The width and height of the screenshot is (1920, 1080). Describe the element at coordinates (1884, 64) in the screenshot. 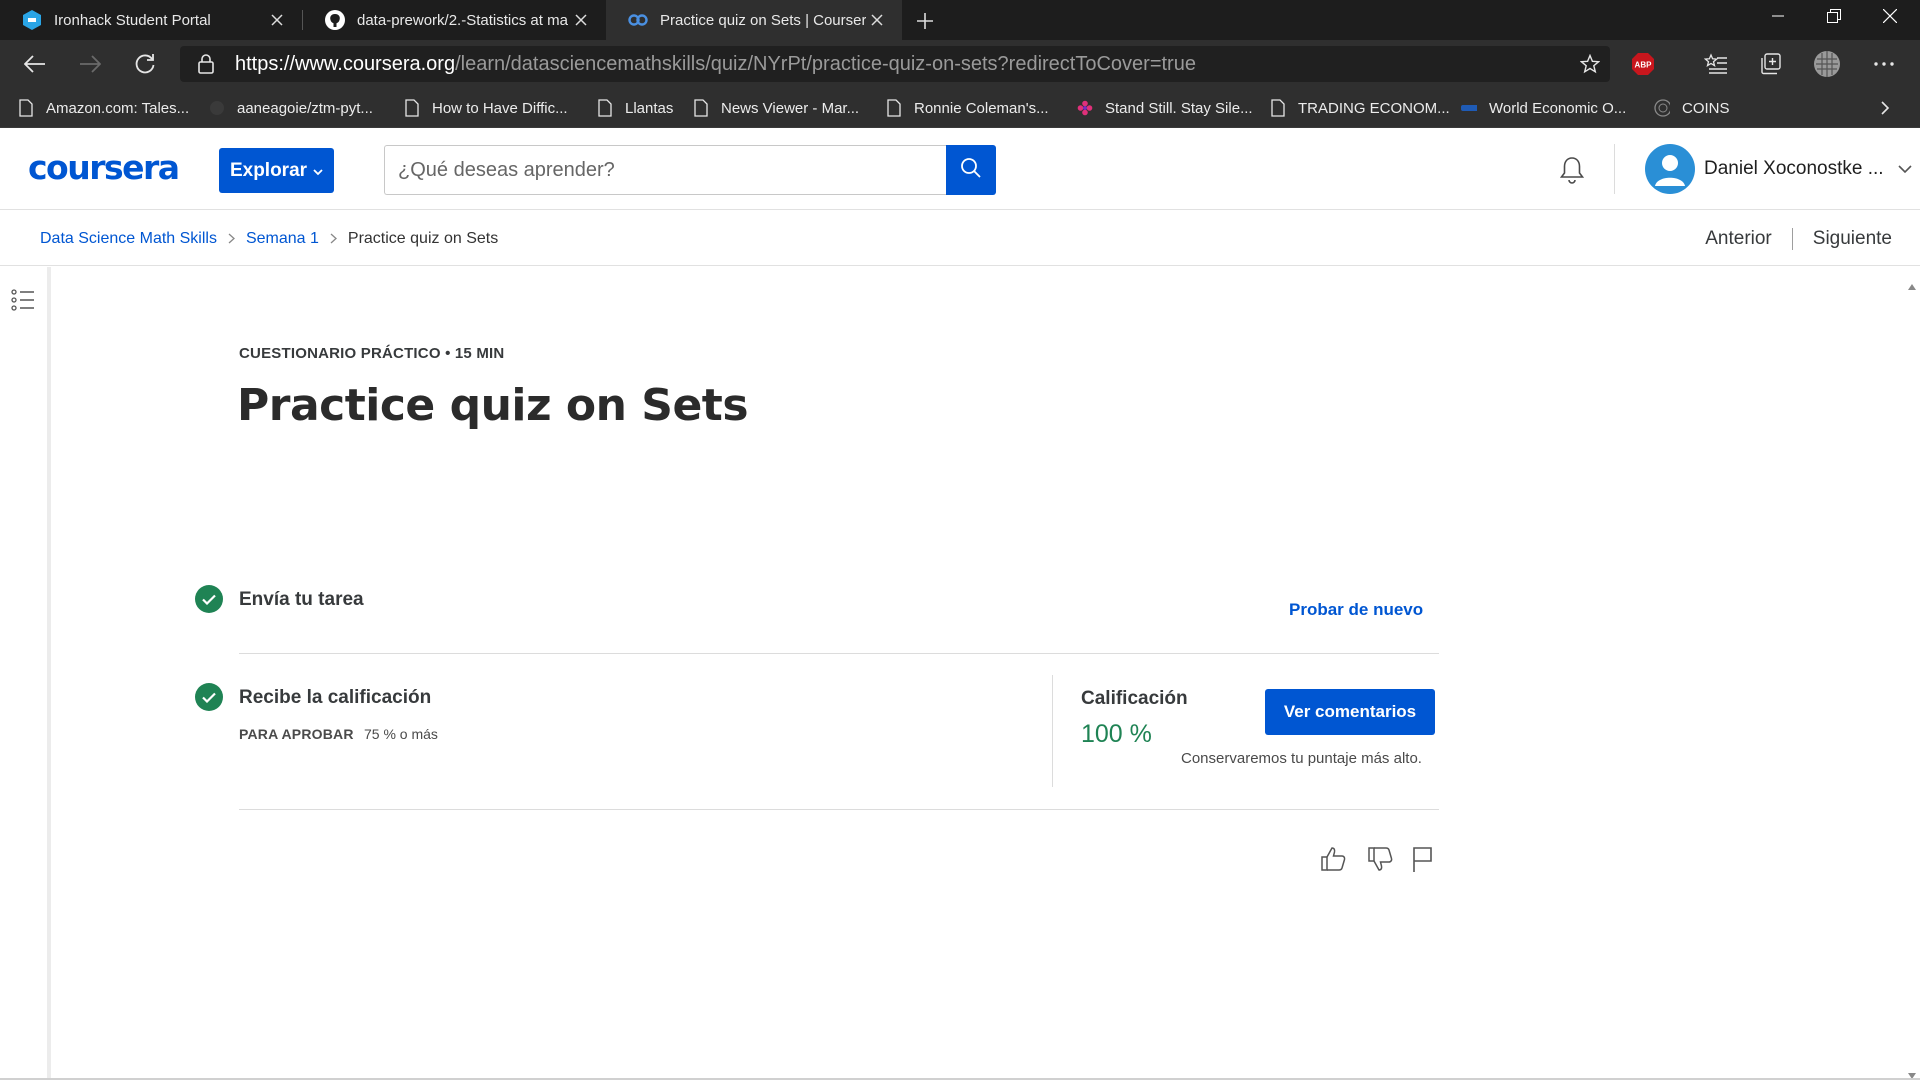

I see `more-menu-icon` at that location.